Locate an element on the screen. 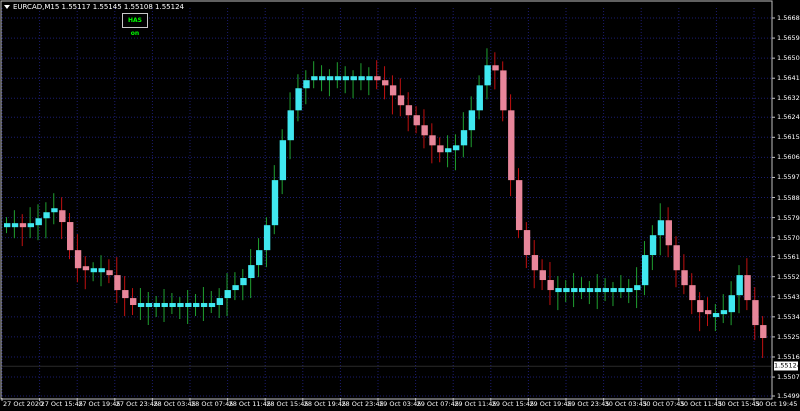  time-label: 29 Oct 15:45 is located at coordinates (513, 404).